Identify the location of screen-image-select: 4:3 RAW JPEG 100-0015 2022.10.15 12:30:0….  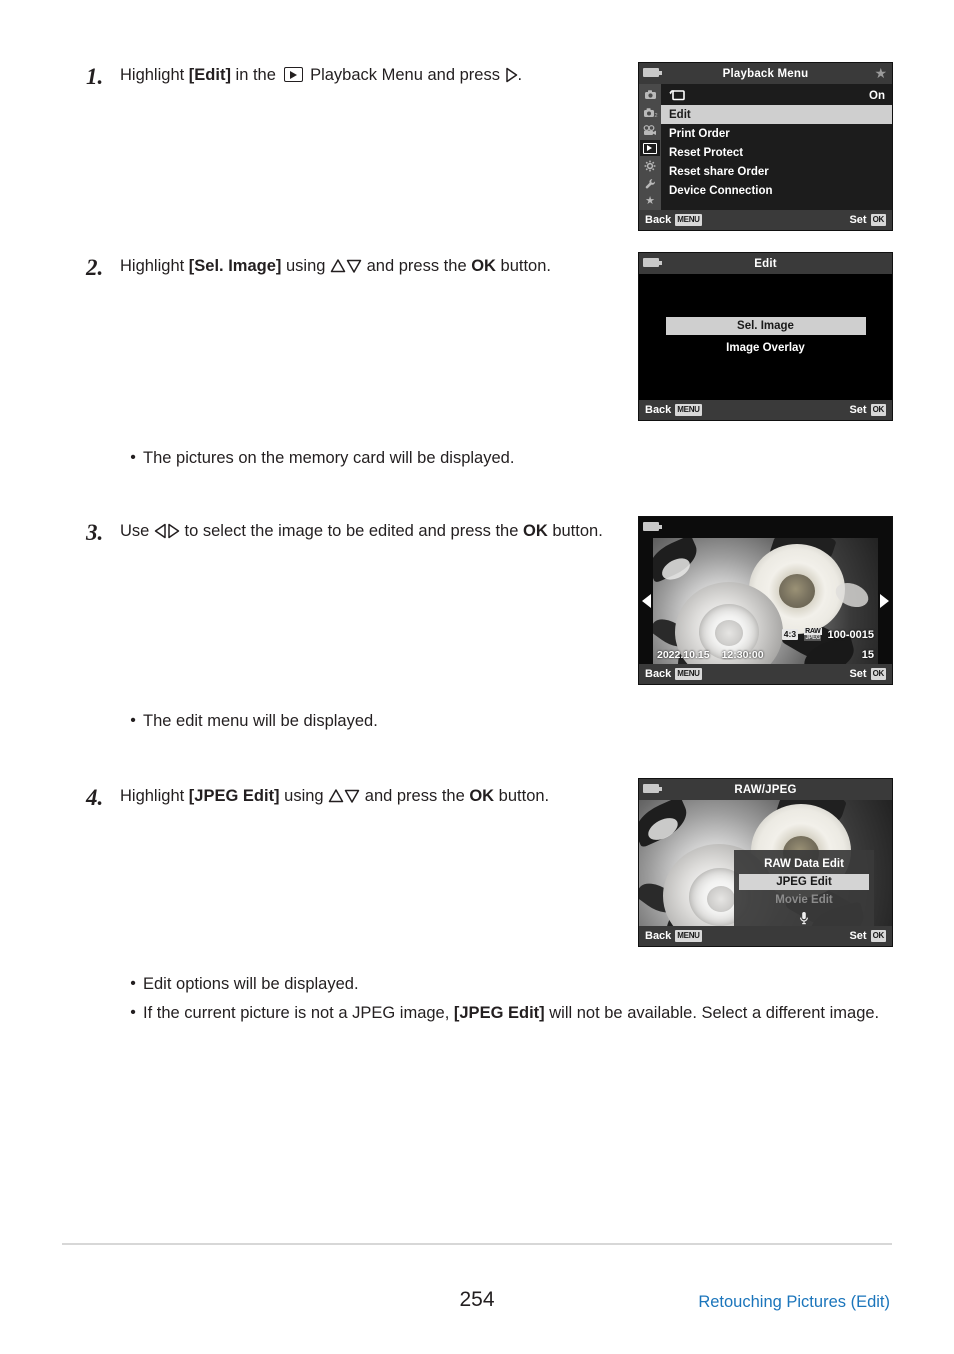
(765, 600).